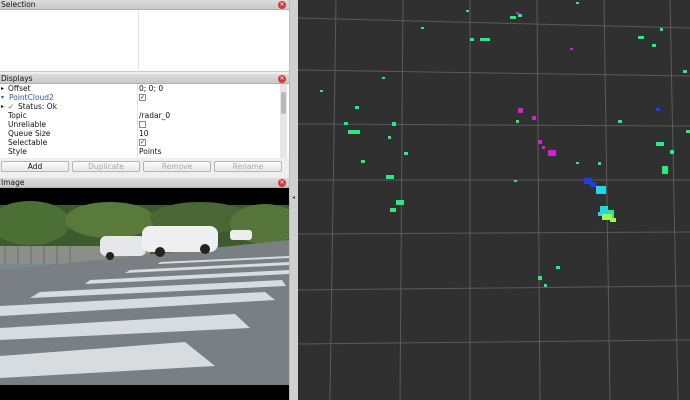 The image size is (690, 400). Describe the element at coordinates (17, 151) in the screenshot. I see `property-label: Style` at that location.